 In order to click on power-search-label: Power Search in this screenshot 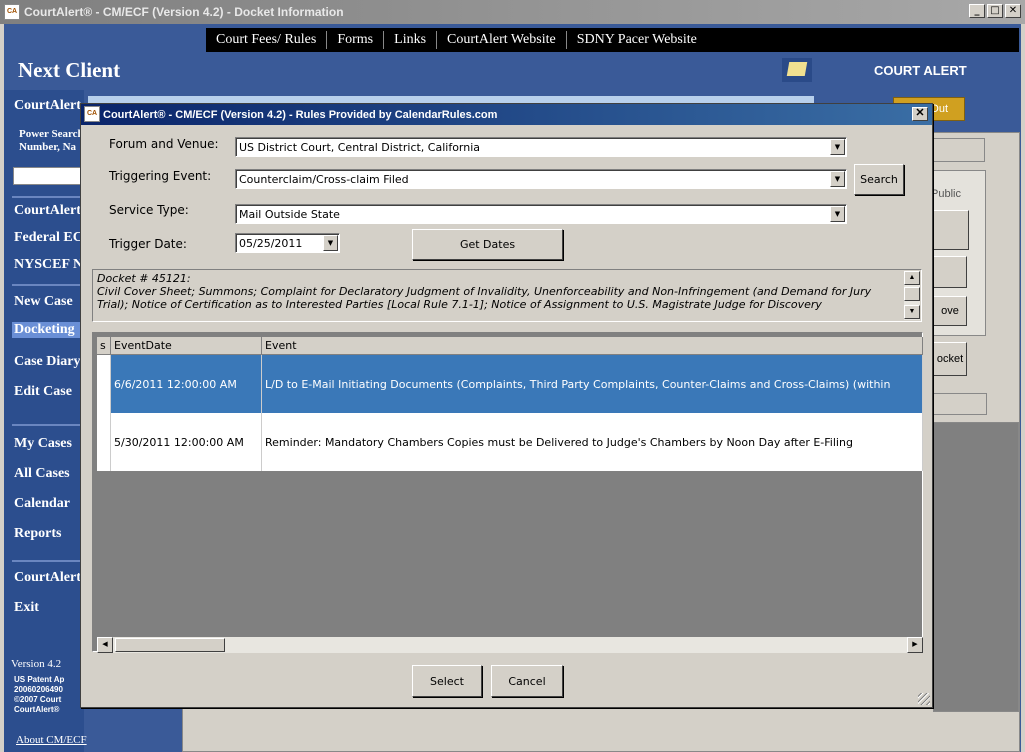, I will do `click(51, 134)`.